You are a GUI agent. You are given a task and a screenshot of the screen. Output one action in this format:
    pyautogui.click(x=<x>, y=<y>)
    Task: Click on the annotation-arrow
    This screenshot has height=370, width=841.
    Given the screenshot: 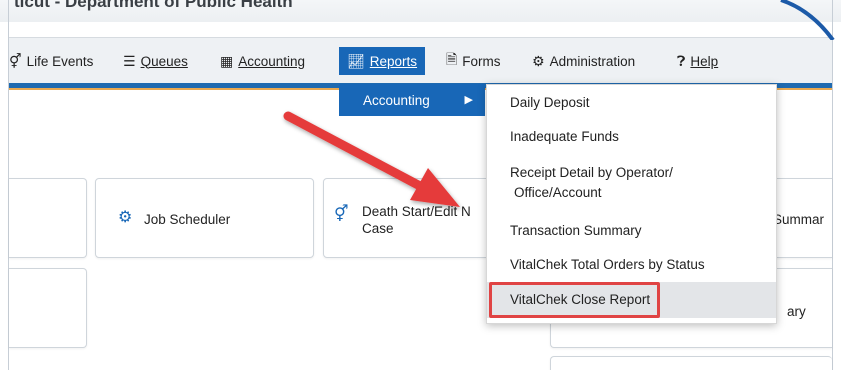 What is the action you would take?
    pyautogui.click(x=371, y=159)
    